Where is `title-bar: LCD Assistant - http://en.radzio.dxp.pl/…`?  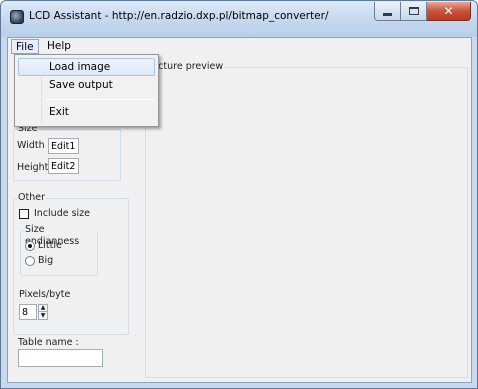
title-bar: LCD Assistant - http://en.radzio.dxp.pl/… is located at coordinates (239, 19).